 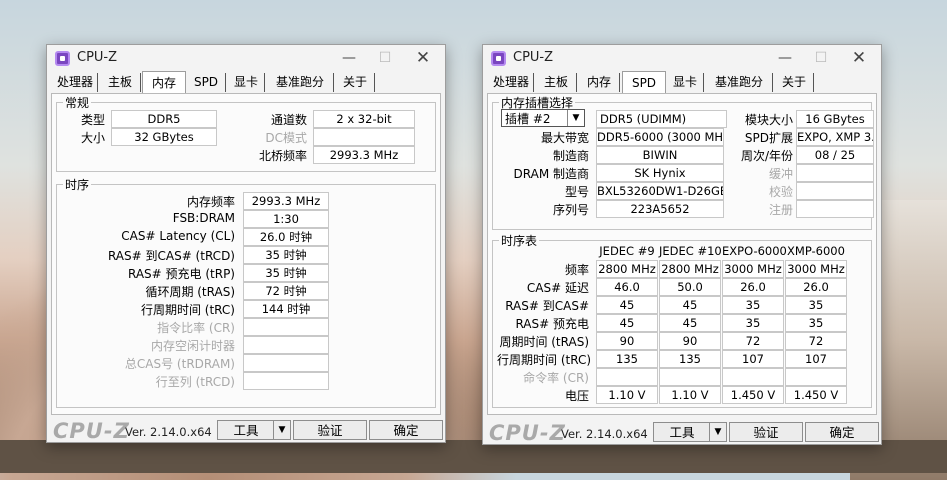 I want to click on timing-label: 内存频率, so click(x=210, y=202).